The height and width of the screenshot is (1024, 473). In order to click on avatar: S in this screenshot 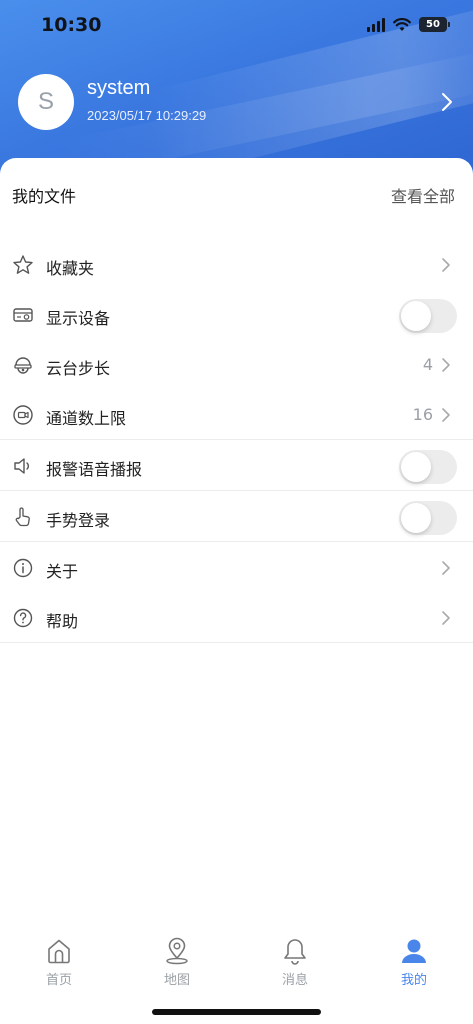, I will do `click(46, 102)`.